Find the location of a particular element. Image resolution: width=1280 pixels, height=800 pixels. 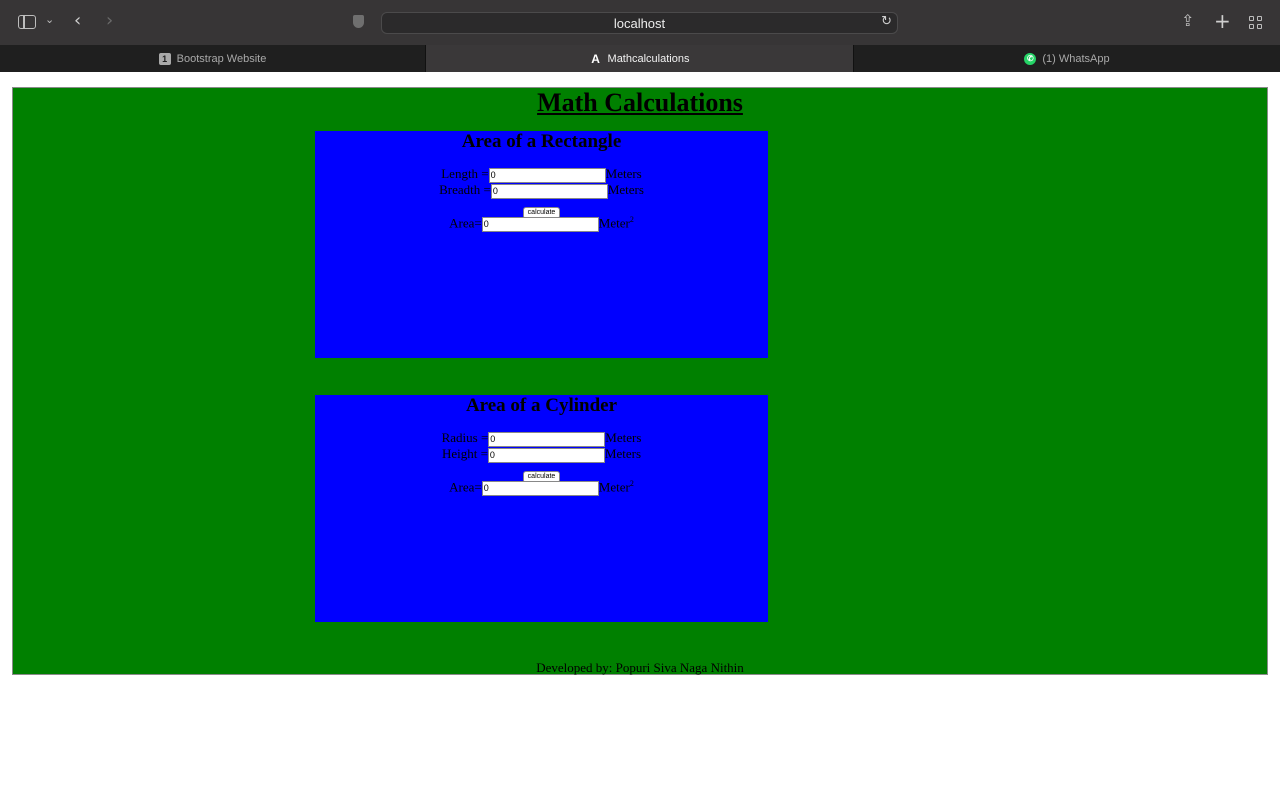

new-tab-icon: + is located at coordinates (1222, 21).